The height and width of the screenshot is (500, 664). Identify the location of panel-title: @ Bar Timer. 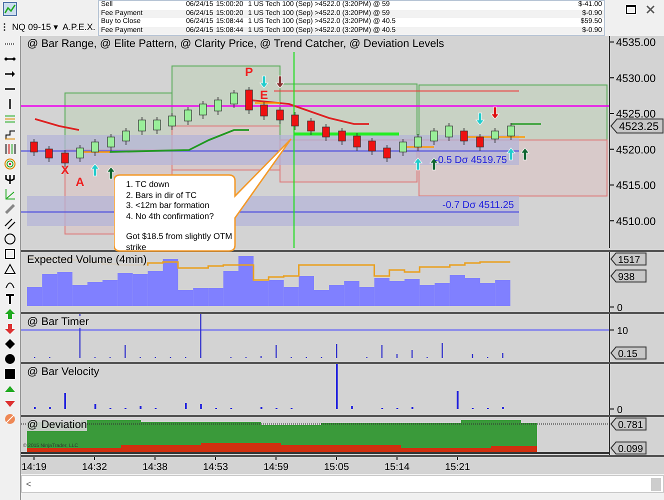
(57, 322).